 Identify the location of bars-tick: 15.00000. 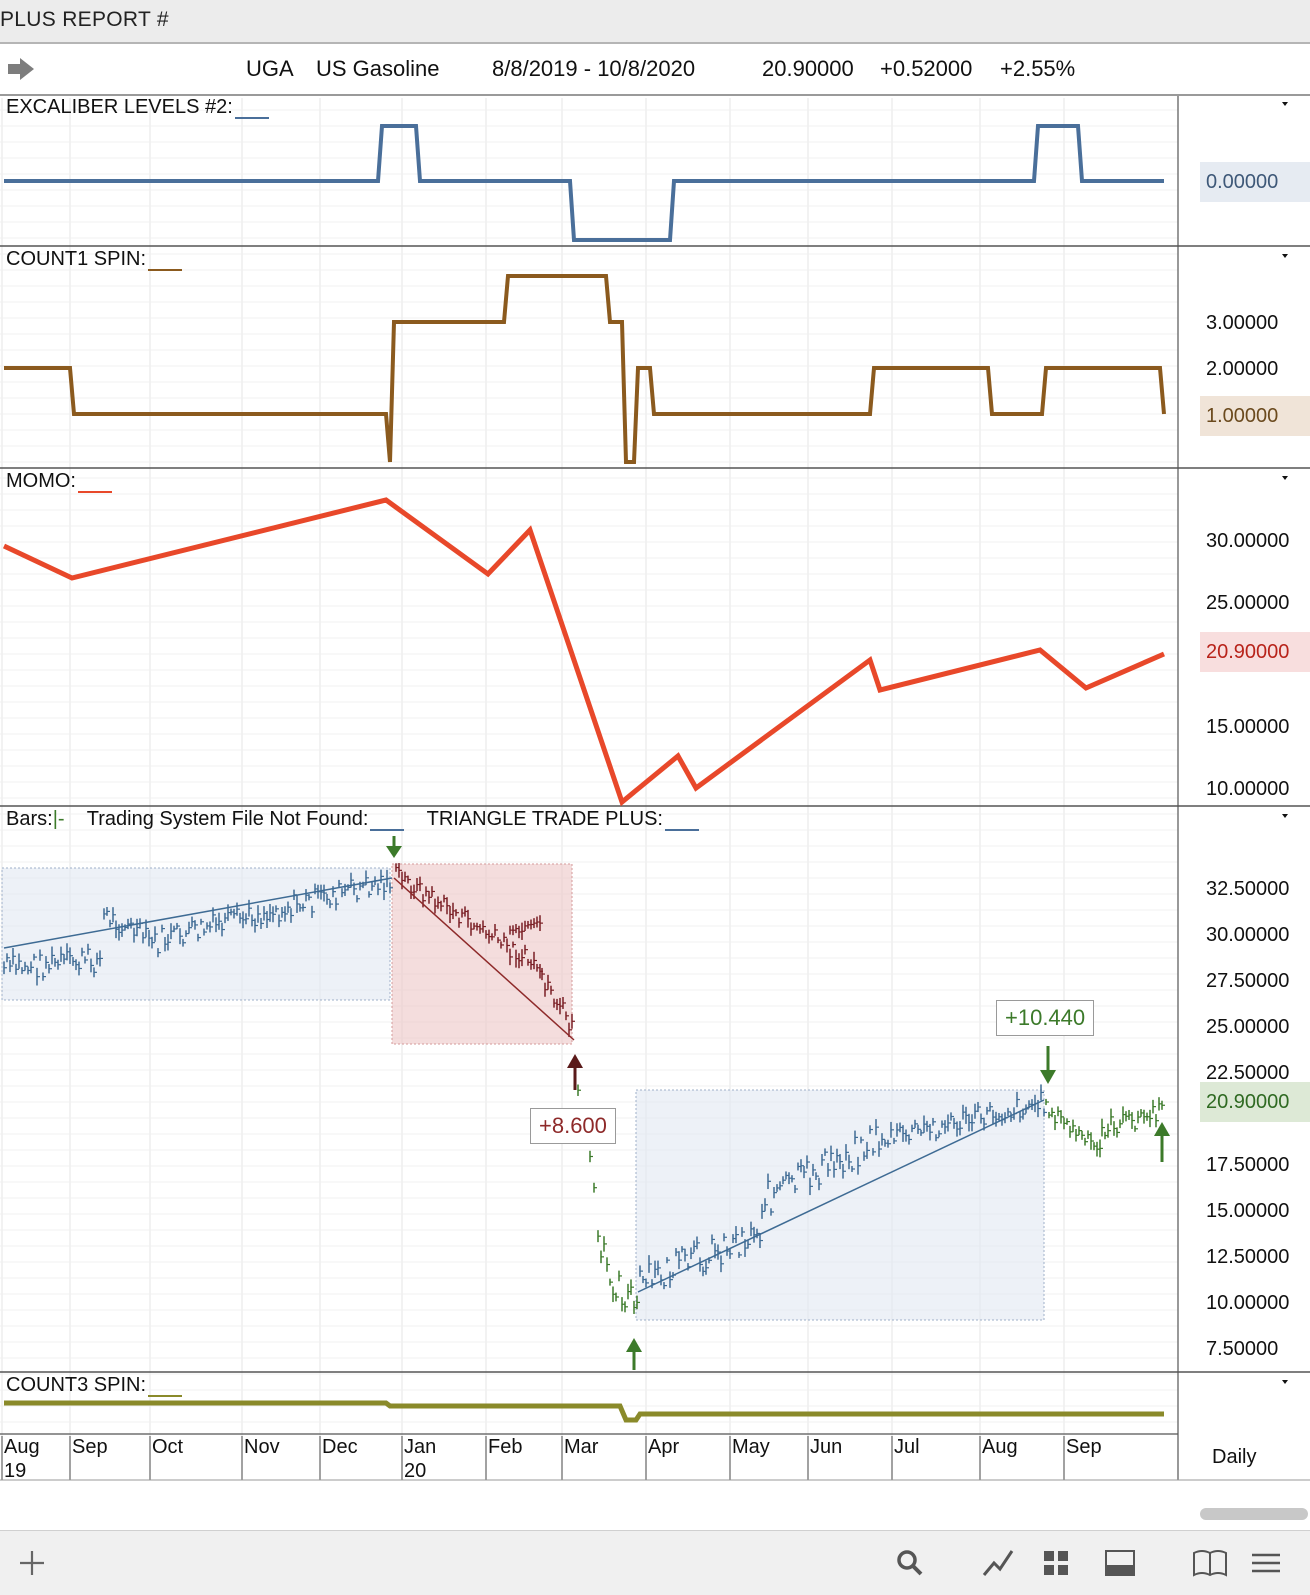
(1248, 1211).